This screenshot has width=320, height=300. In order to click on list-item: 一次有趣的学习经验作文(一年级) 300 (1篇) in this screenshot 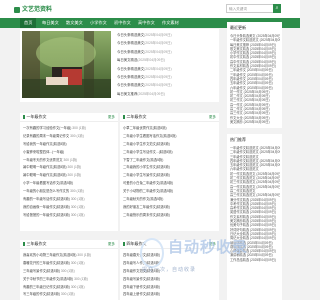, I will do `click(69, 129)`.